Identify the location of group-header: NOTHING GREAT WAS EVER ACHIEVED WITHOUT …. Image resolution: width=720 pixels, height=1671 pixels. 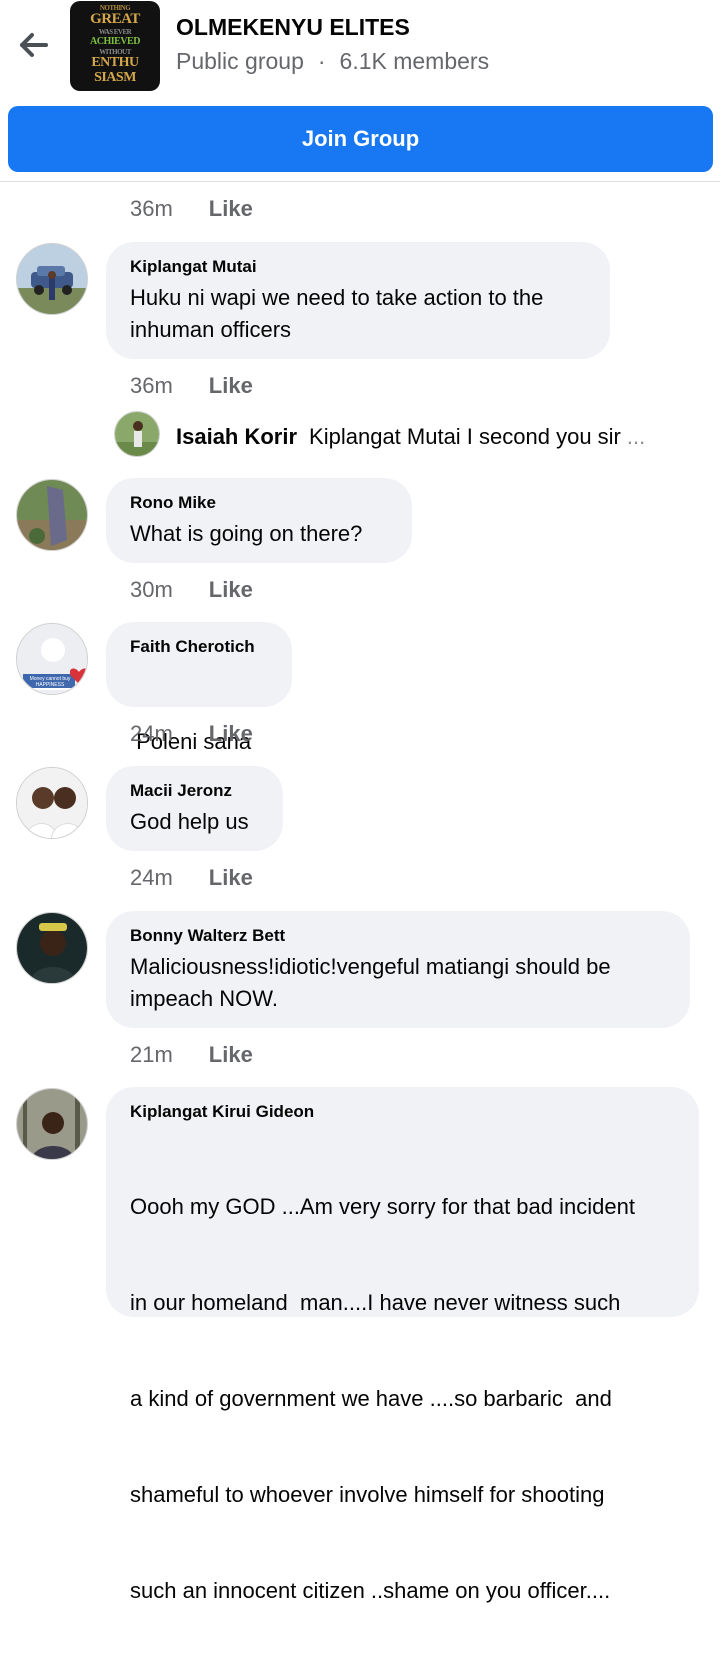
(360, 50).